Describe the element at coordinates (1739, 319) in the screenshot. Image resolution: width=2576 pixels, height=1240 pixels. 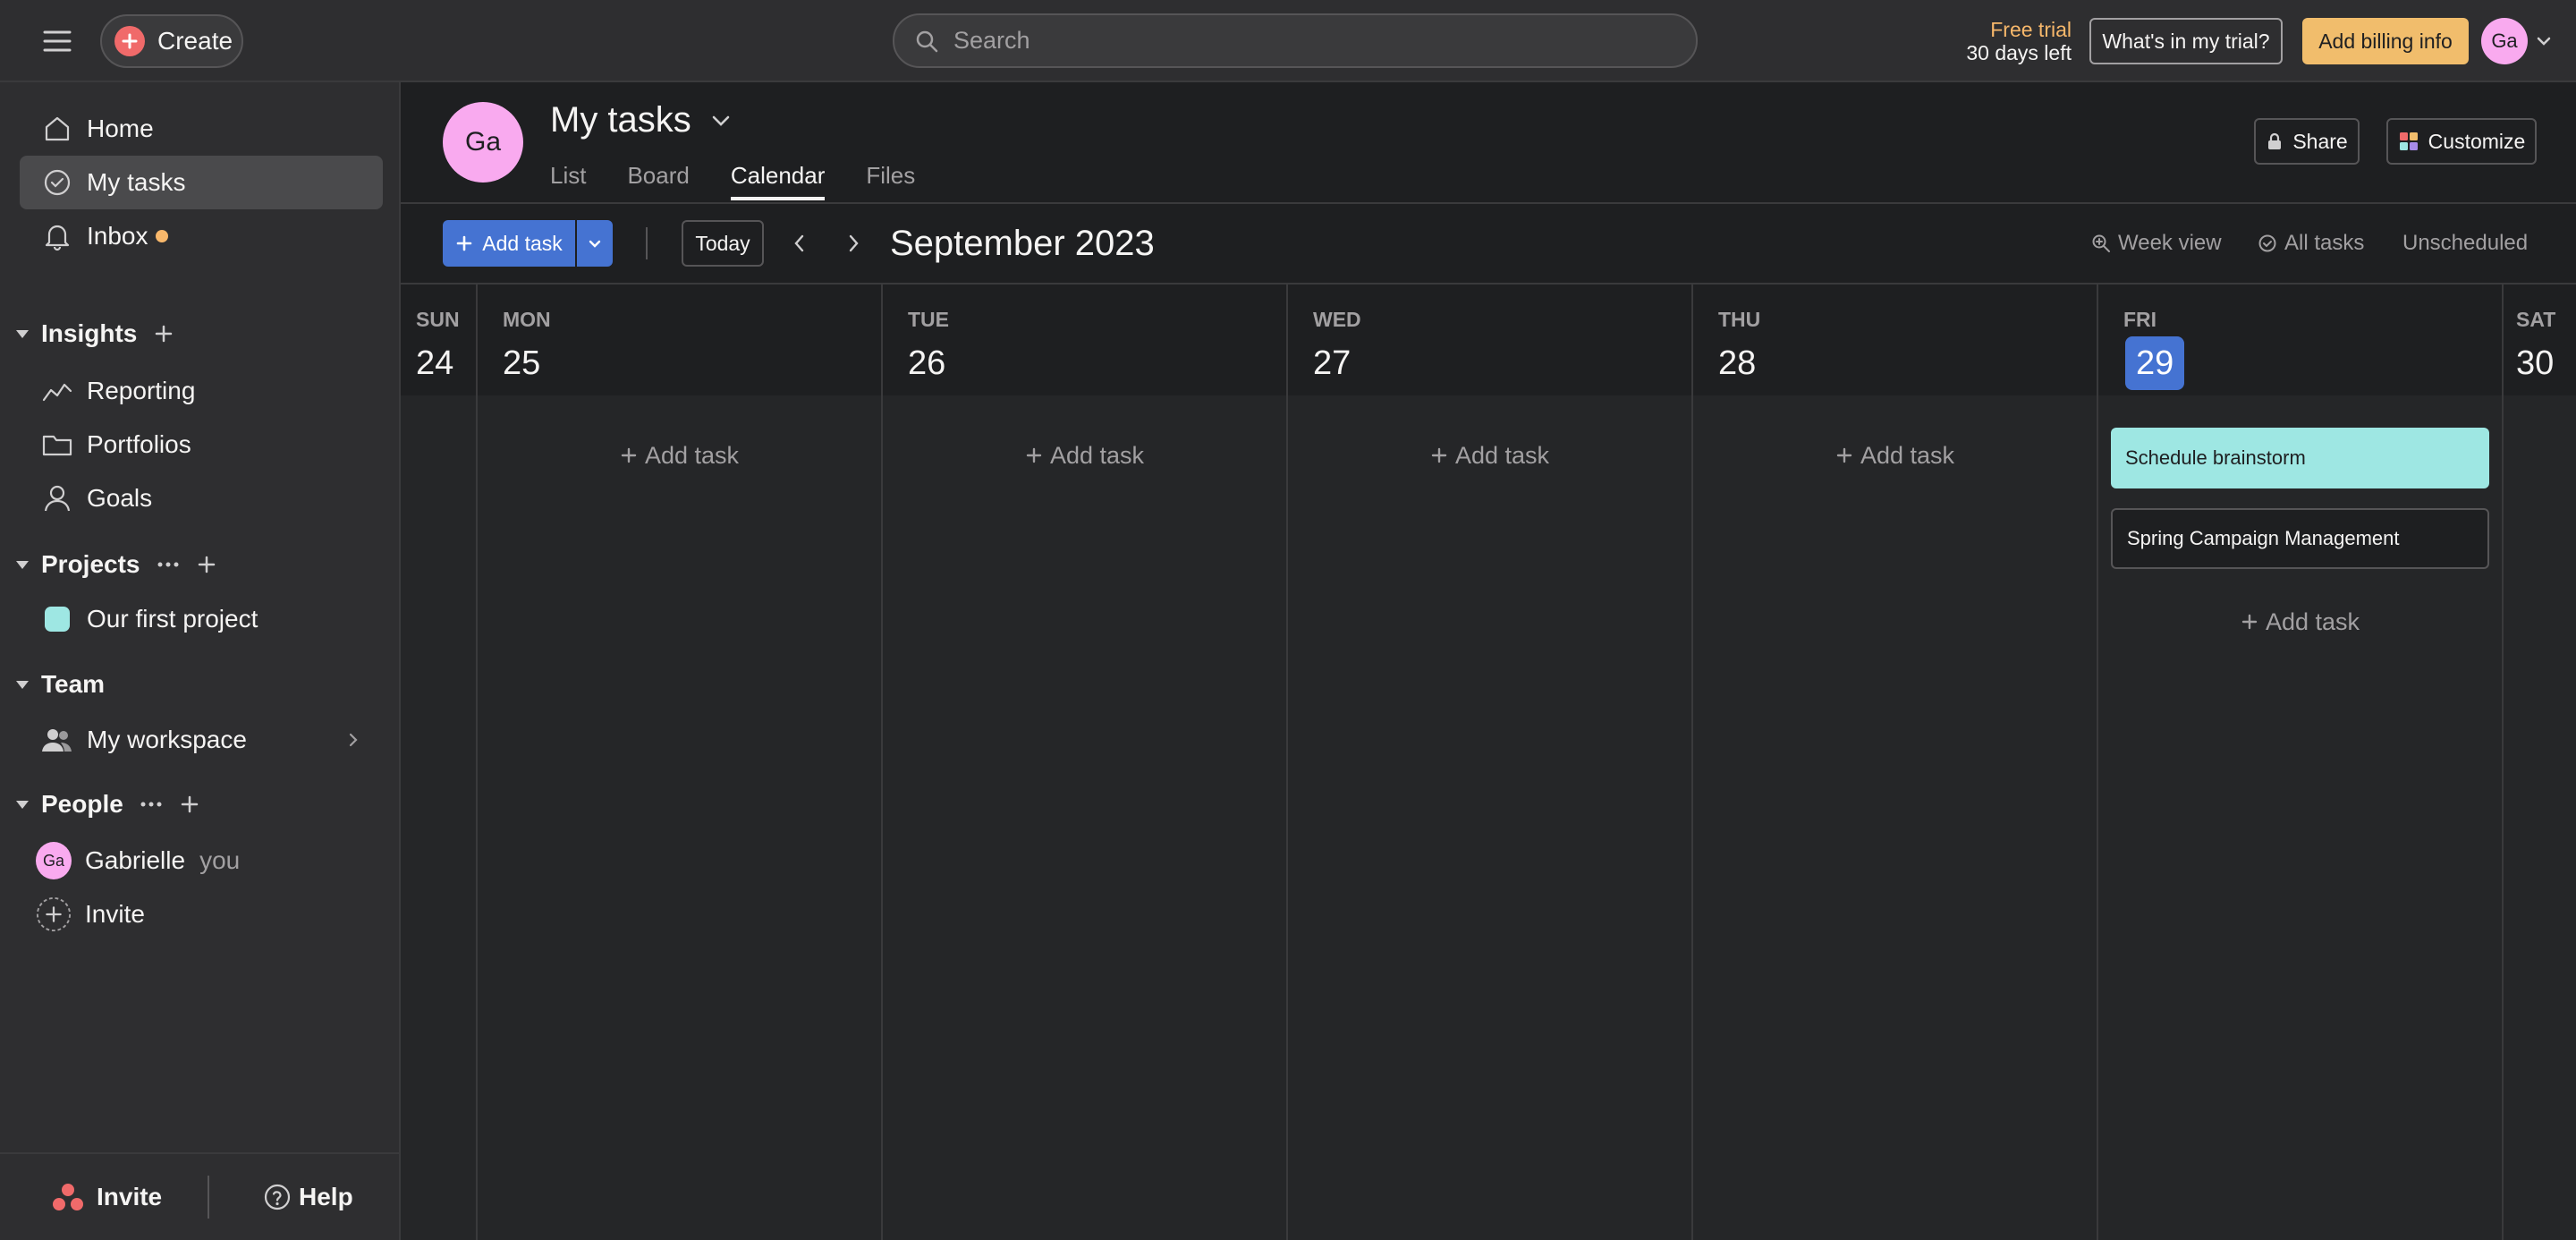
I see `day-name: THU` at that location.